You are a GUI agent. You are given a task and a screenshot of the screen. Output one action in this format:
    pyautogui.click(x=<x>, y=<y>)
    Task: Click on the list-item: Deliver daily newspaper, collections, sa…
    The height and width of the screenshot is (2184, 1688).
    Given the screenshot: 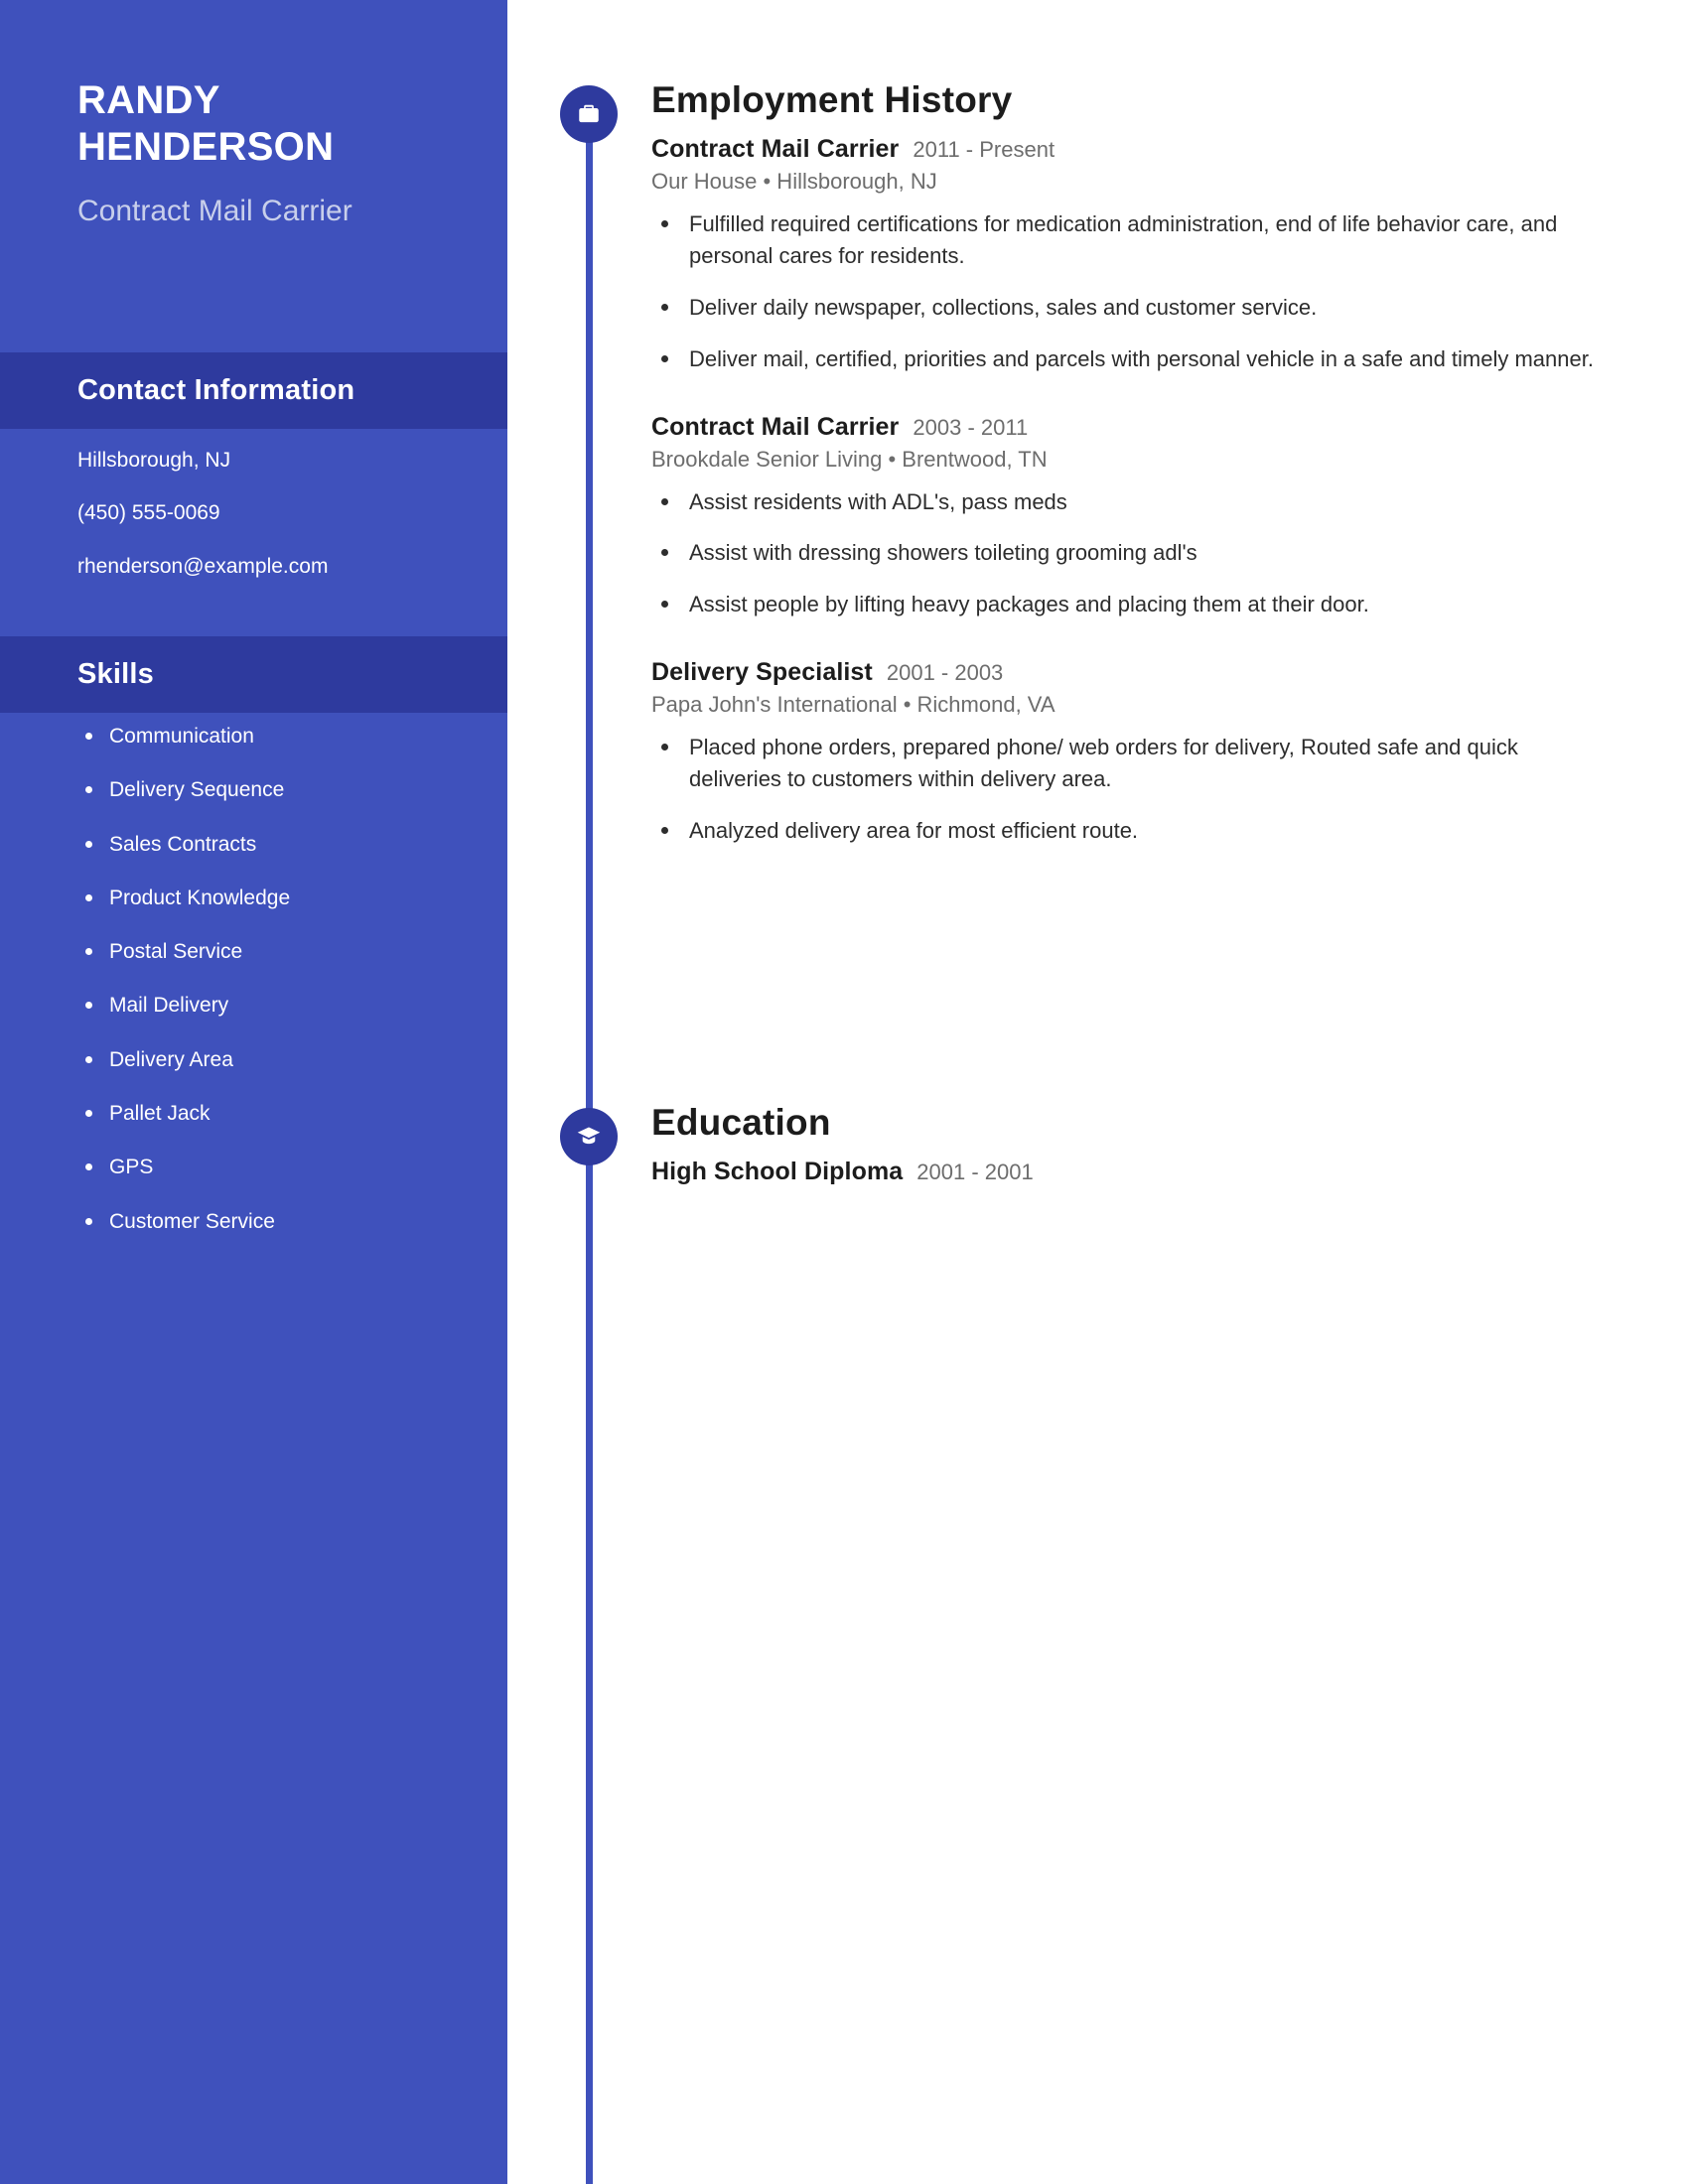 What is the action you would take?
    pyautogui.click(x=1128, y=308)
    